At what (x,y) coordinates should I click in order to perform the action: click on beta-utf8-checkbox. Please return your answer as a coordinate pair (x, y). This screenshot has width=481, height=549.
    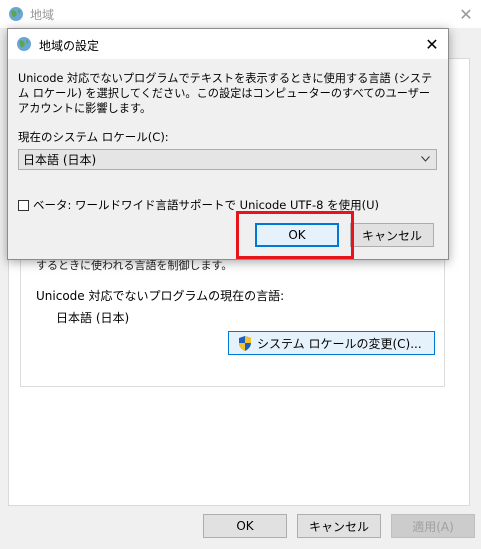
    Looking at the image, I should click on (23, 205).